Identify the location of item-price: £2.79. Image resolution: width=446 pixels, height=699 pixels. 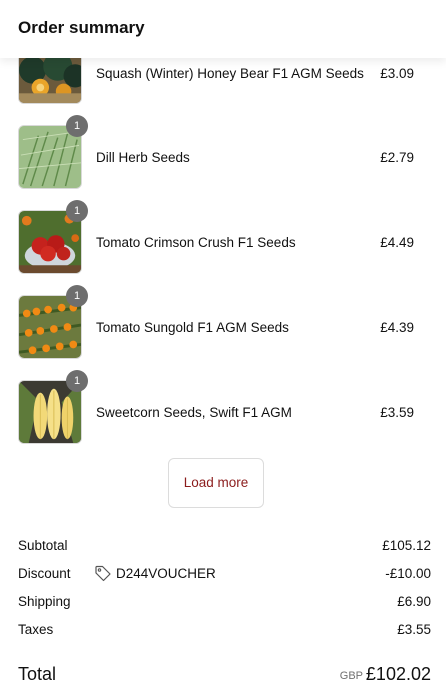
(397, 157).